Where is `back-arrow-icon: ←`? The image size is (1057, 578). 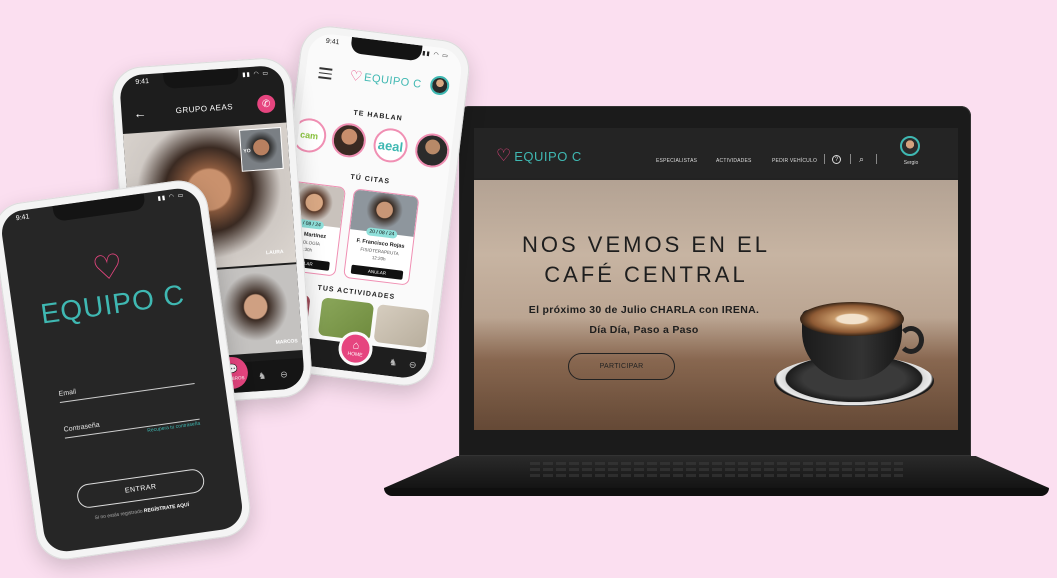 back-arrow-icon: ← is located at coordinates (142, 112).